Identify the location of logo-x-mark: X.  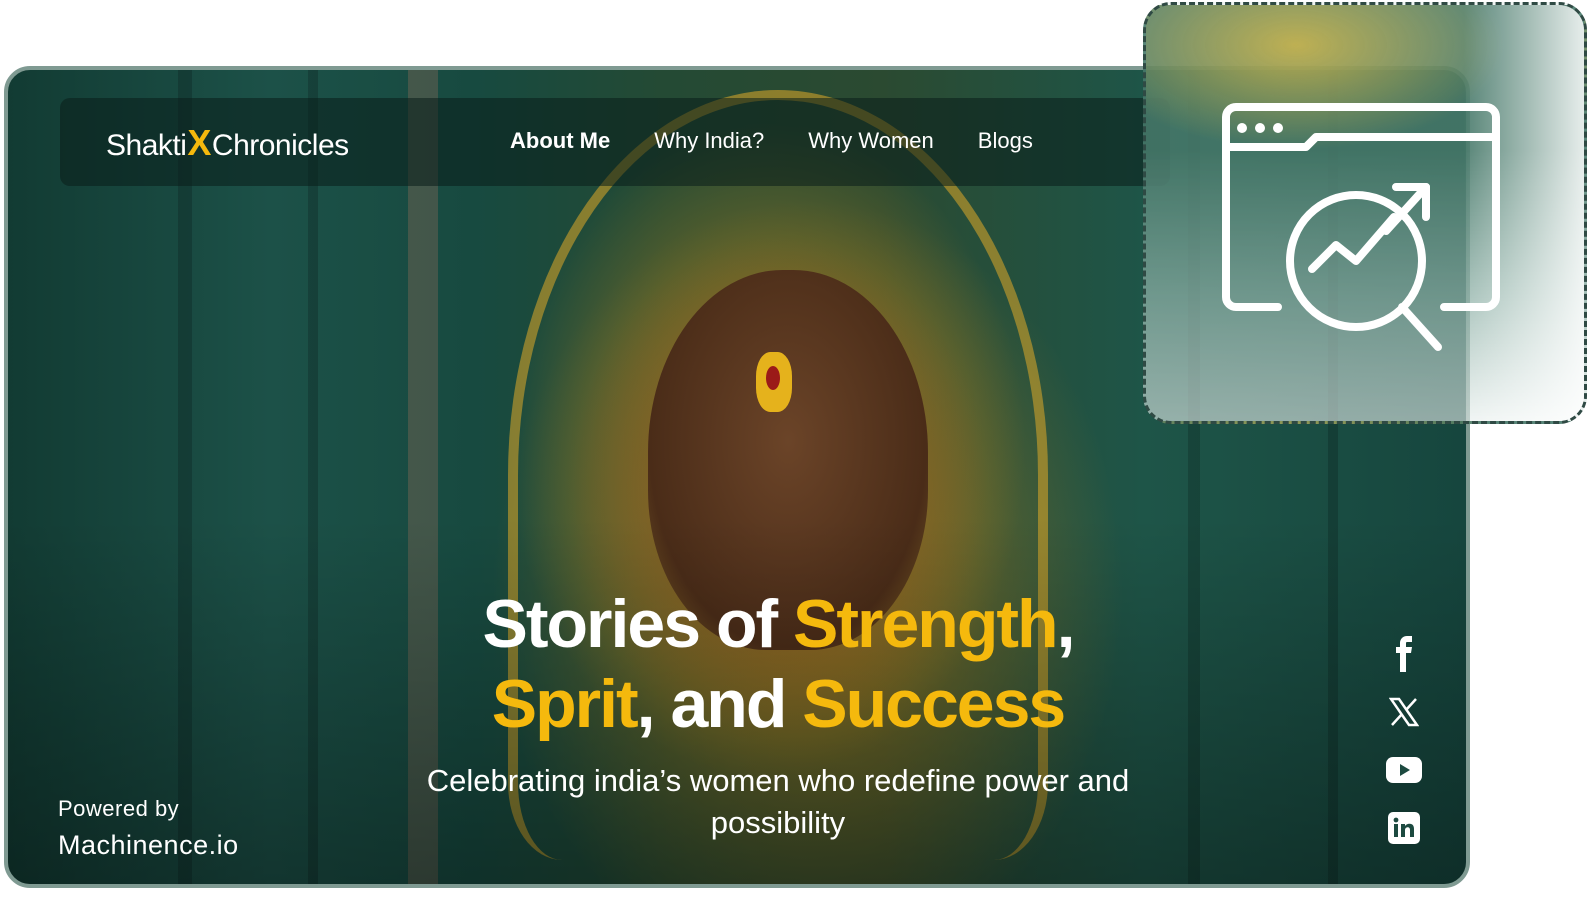
(199, 142).